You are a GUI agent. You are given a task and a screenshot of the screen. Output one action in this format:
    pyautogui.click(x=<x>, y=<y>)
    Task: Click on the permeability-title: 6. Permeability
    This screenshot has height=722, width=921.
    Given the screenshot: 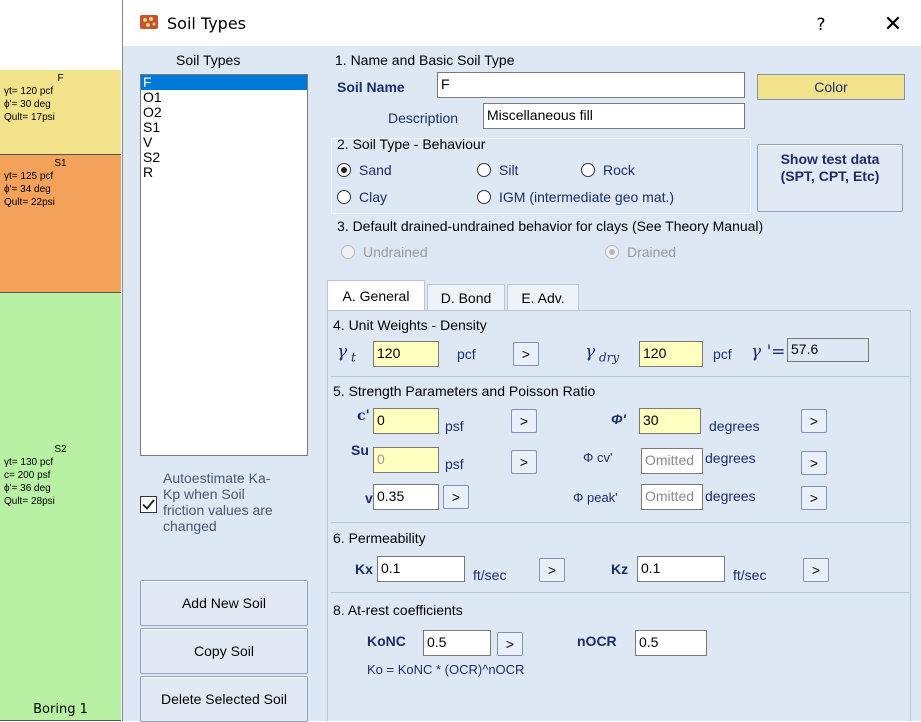 What is the action you would take?
    pyautogui.click(x=379, y=538)
    